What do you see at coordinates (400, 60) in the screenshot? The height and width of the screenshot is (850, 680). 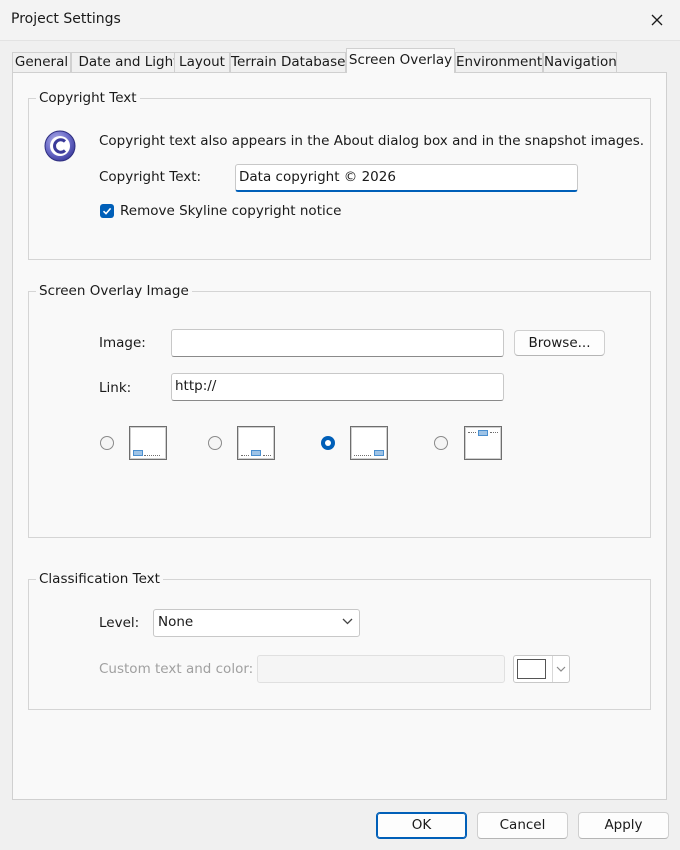 I see `tab-screen-overlay: Screen Overlay` at bounding box center [400, 60].